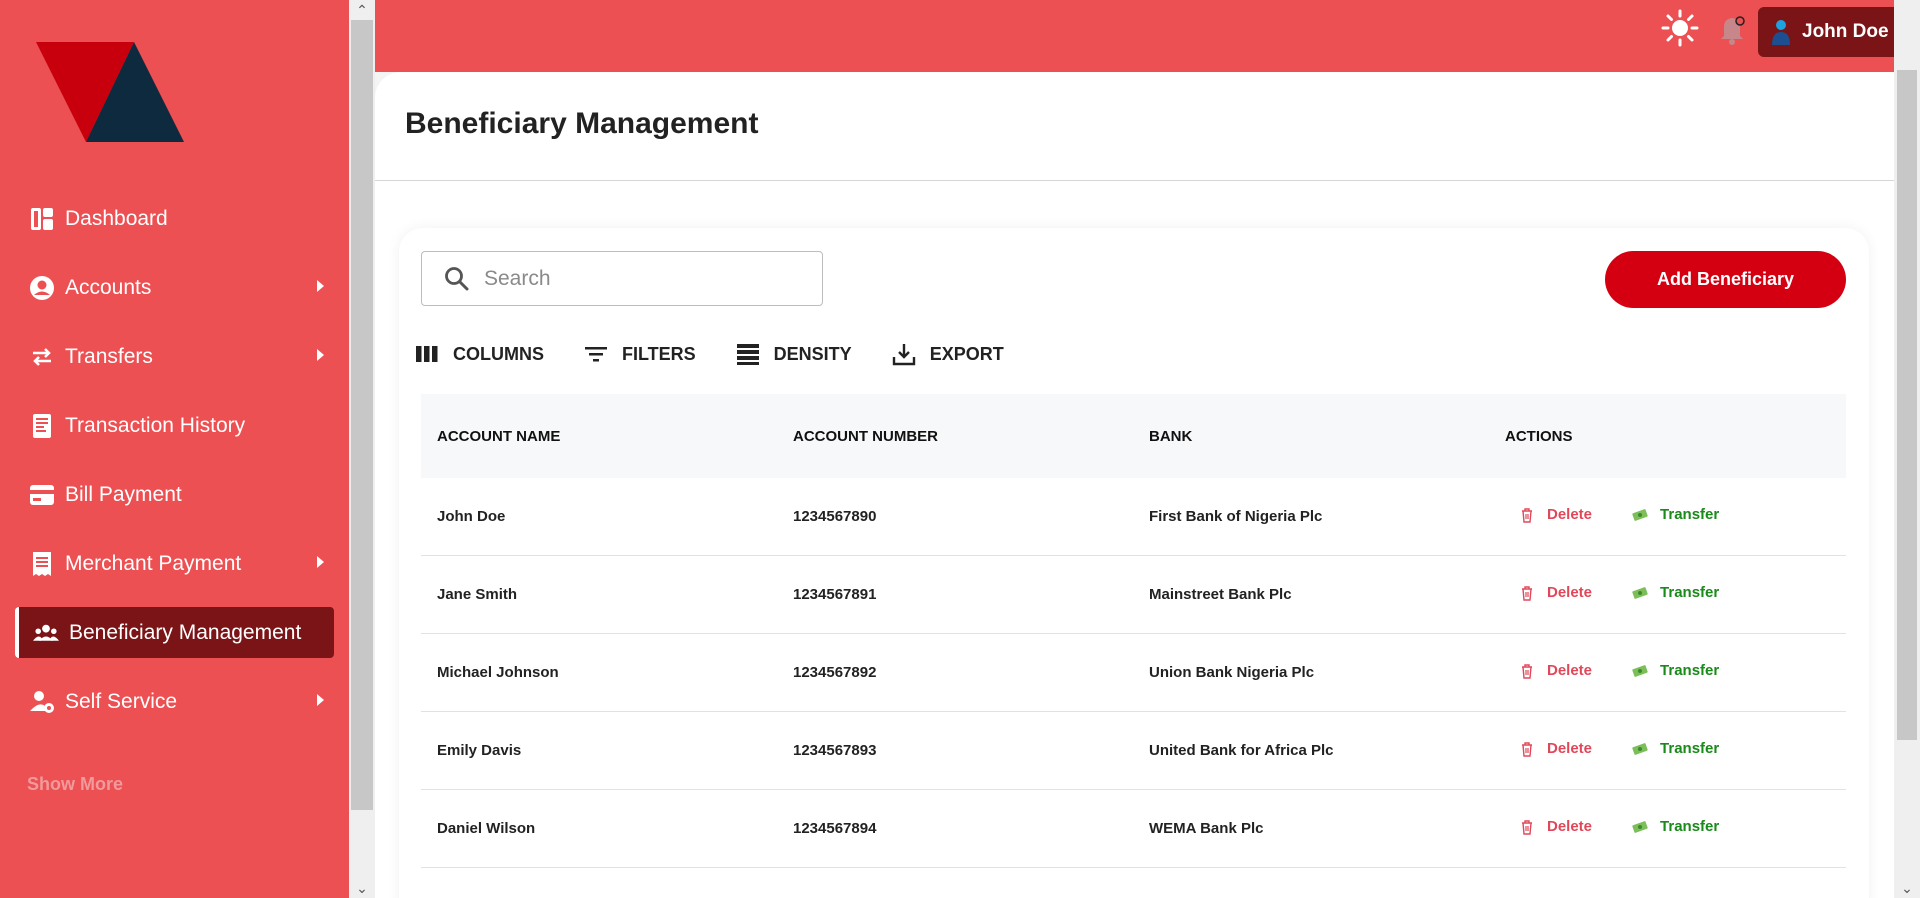  What do you see at coordinates (320, 355) in the screenshot?
I see `chevron-right-icon` at bounding box center [320, 355].